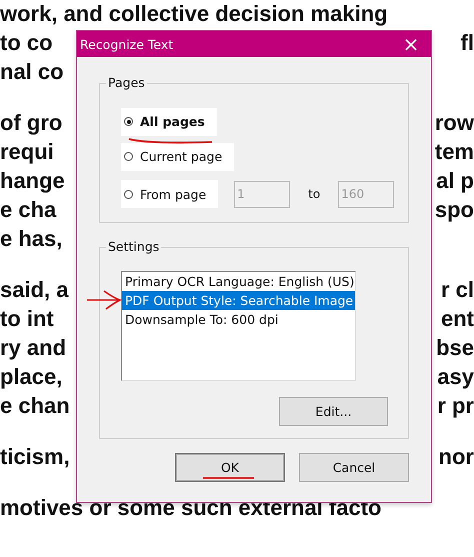 The height and width of the screenshot is (557, 474). What do you see at coordinates (455, 348) in the screenshot?
I see `document-text: bse` at bounding box center [455, 348].